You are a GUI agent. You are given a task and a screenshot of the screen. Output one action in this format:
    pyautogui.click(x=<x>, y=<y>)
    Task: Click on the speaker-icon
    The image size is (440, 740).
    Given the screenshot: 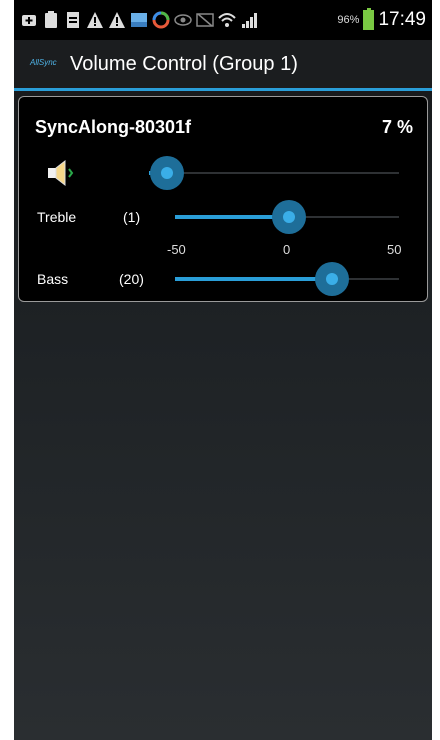 What is the action you would take?
    pyautogui.click(x=61, y=173)
    